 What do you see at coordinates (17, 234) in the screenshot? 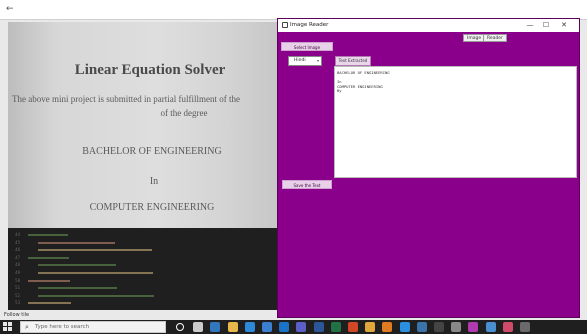
I see `line-number: 44` at bounding box center [17, 234].